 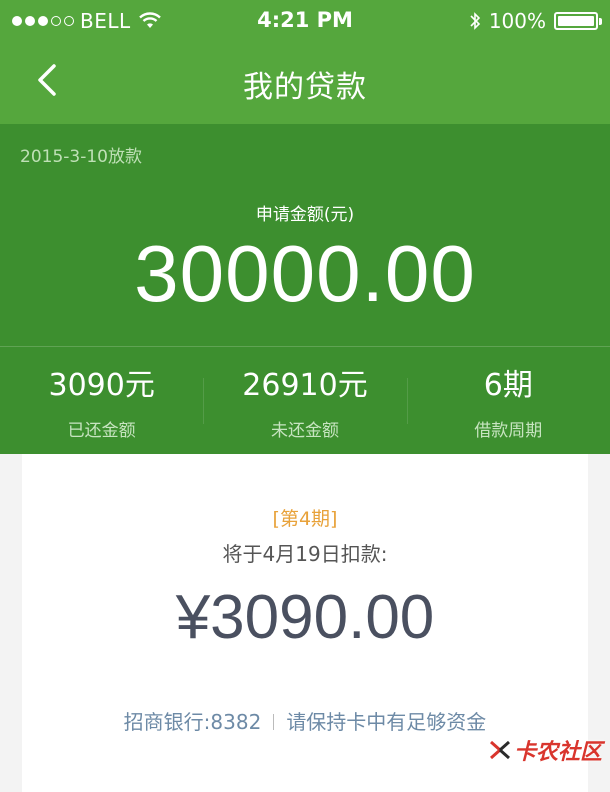 I want to click on wifi-icon, so click(x=149, y=20).